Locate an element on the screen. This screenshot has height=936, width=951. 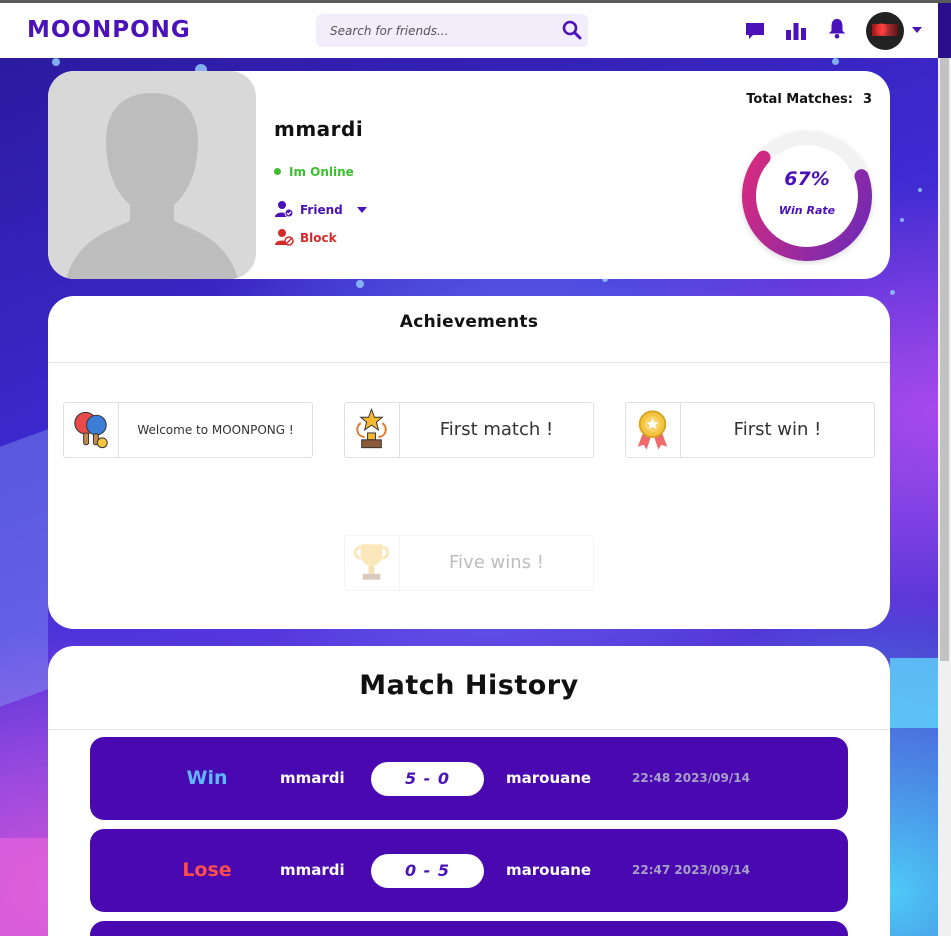
total-matches-count: 3 is located at coordinates (867, 99).